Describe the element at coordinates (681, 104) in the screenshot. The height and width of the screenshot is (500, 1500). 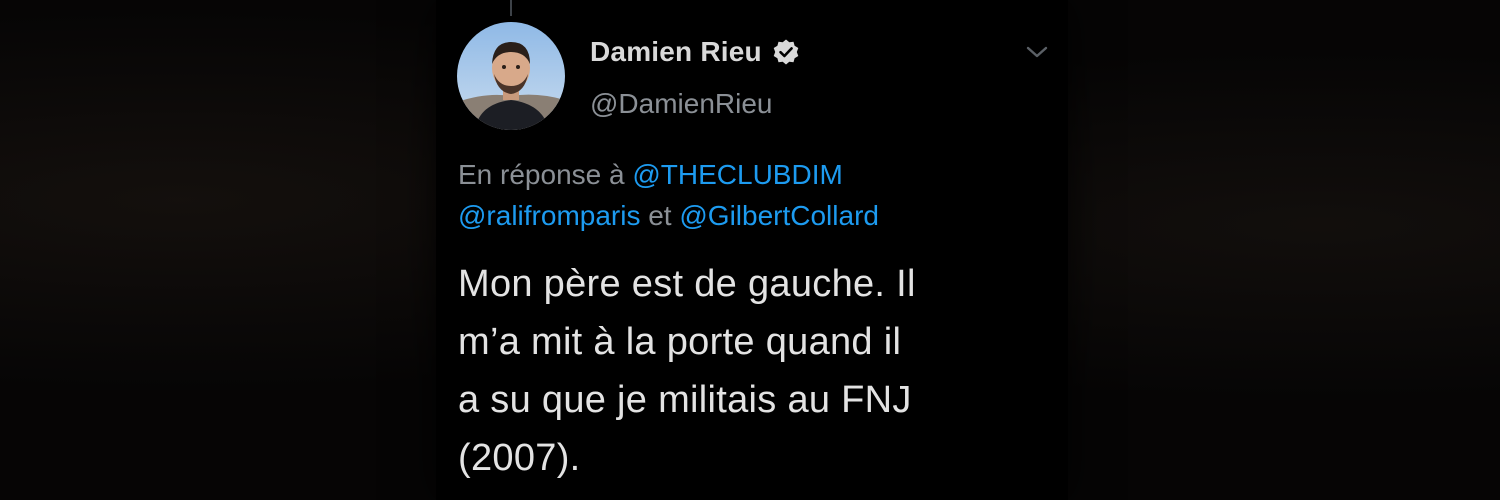
I see `author-handle: @DamienRieu` at that location.